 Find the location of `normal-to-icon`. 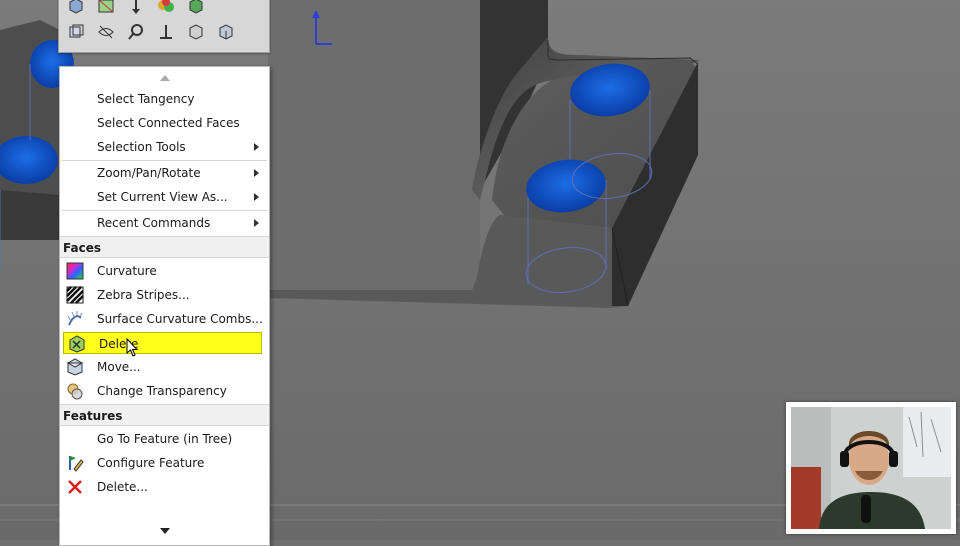

normal-to-icon is located at coordinates (166, 32).